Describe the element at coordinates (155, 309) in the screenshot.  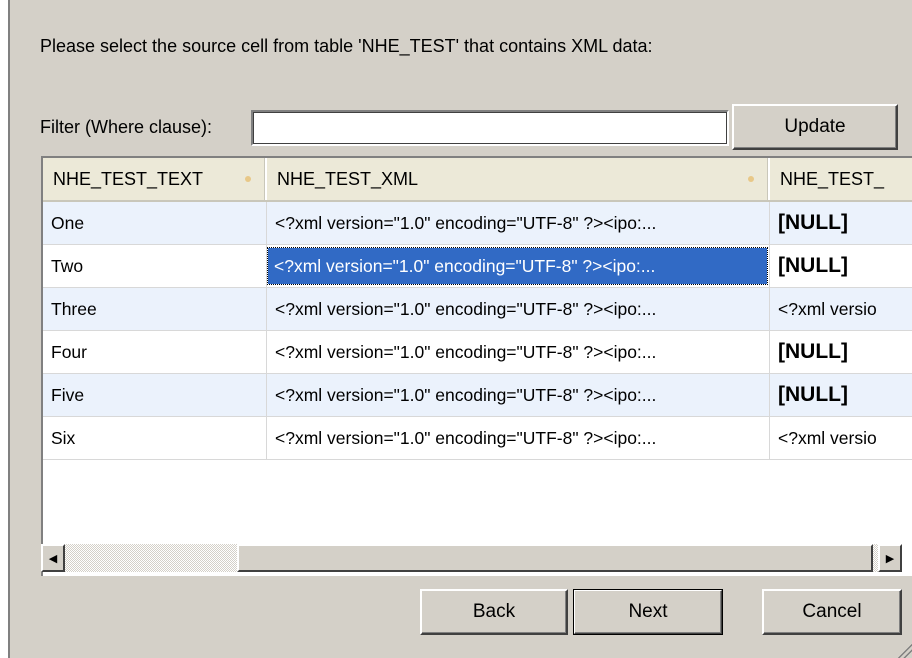
I see `cell-text: Three` at that location.